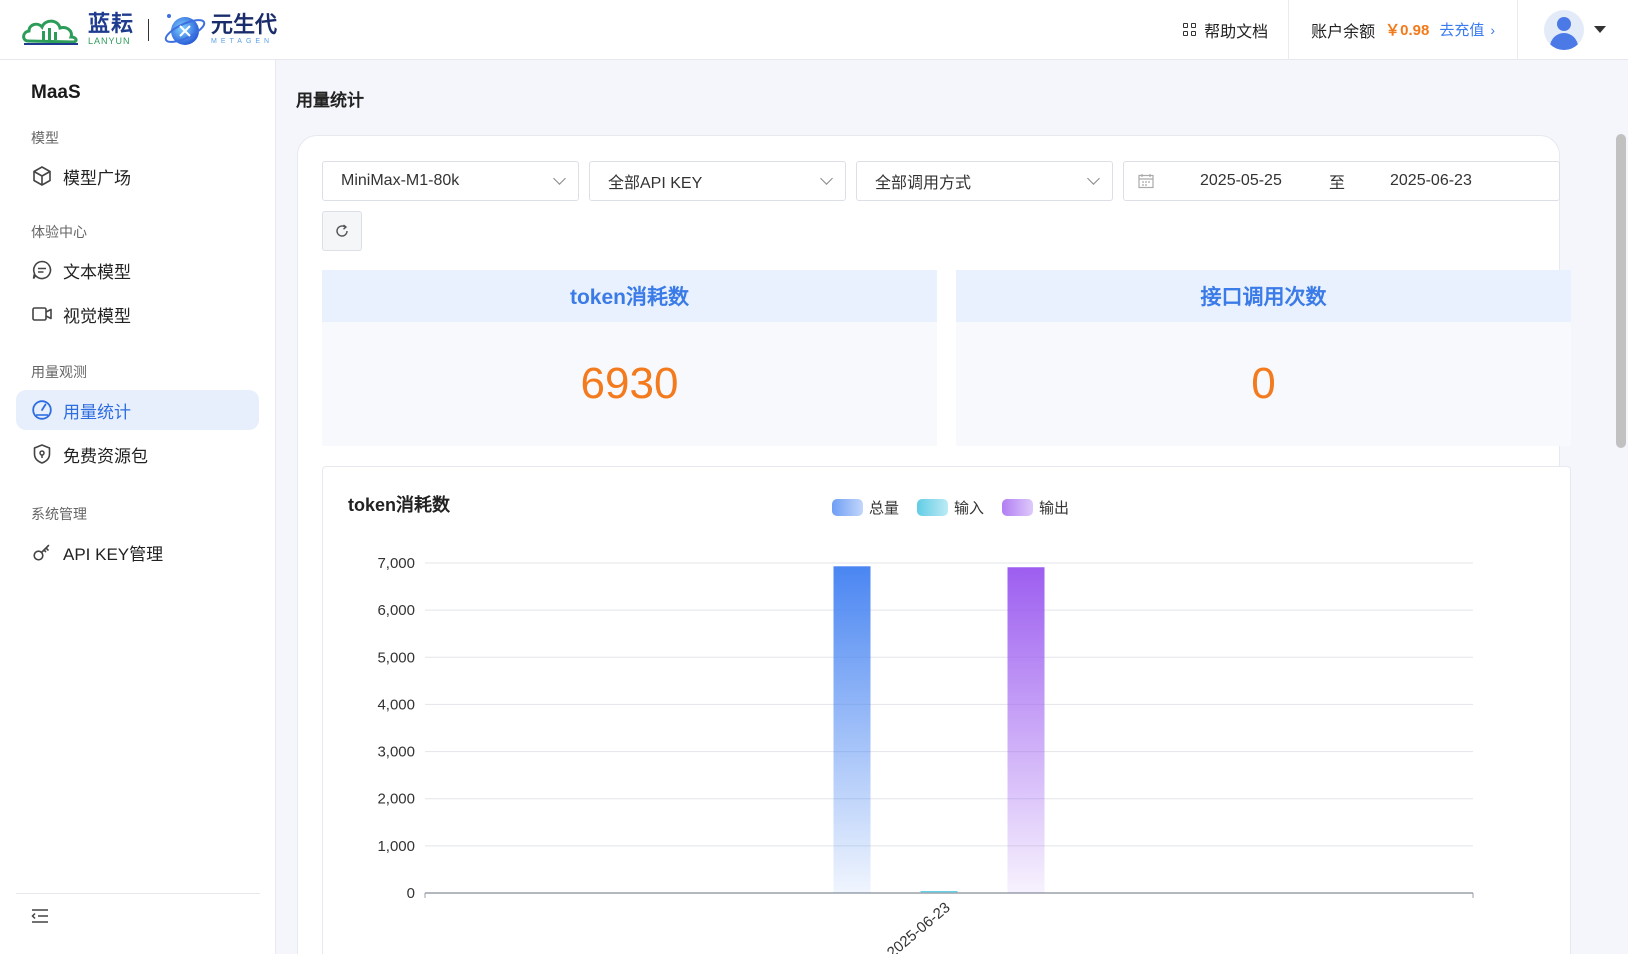 The width and height of the screenshot is (1628, 954). I want to click on date-end: 2025-06-23, so click(1431, 181).